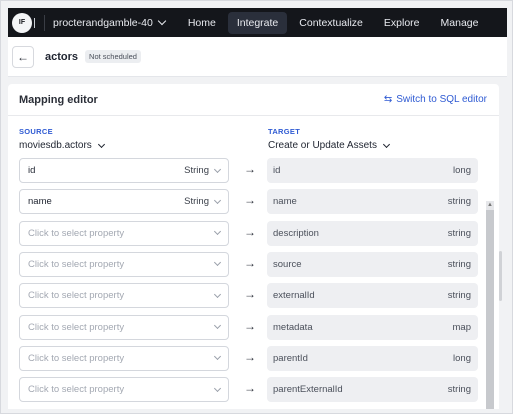 The height and width of the screenshot is (414, 513). I want to click on nav-item-home: Home, so click(202, 23).